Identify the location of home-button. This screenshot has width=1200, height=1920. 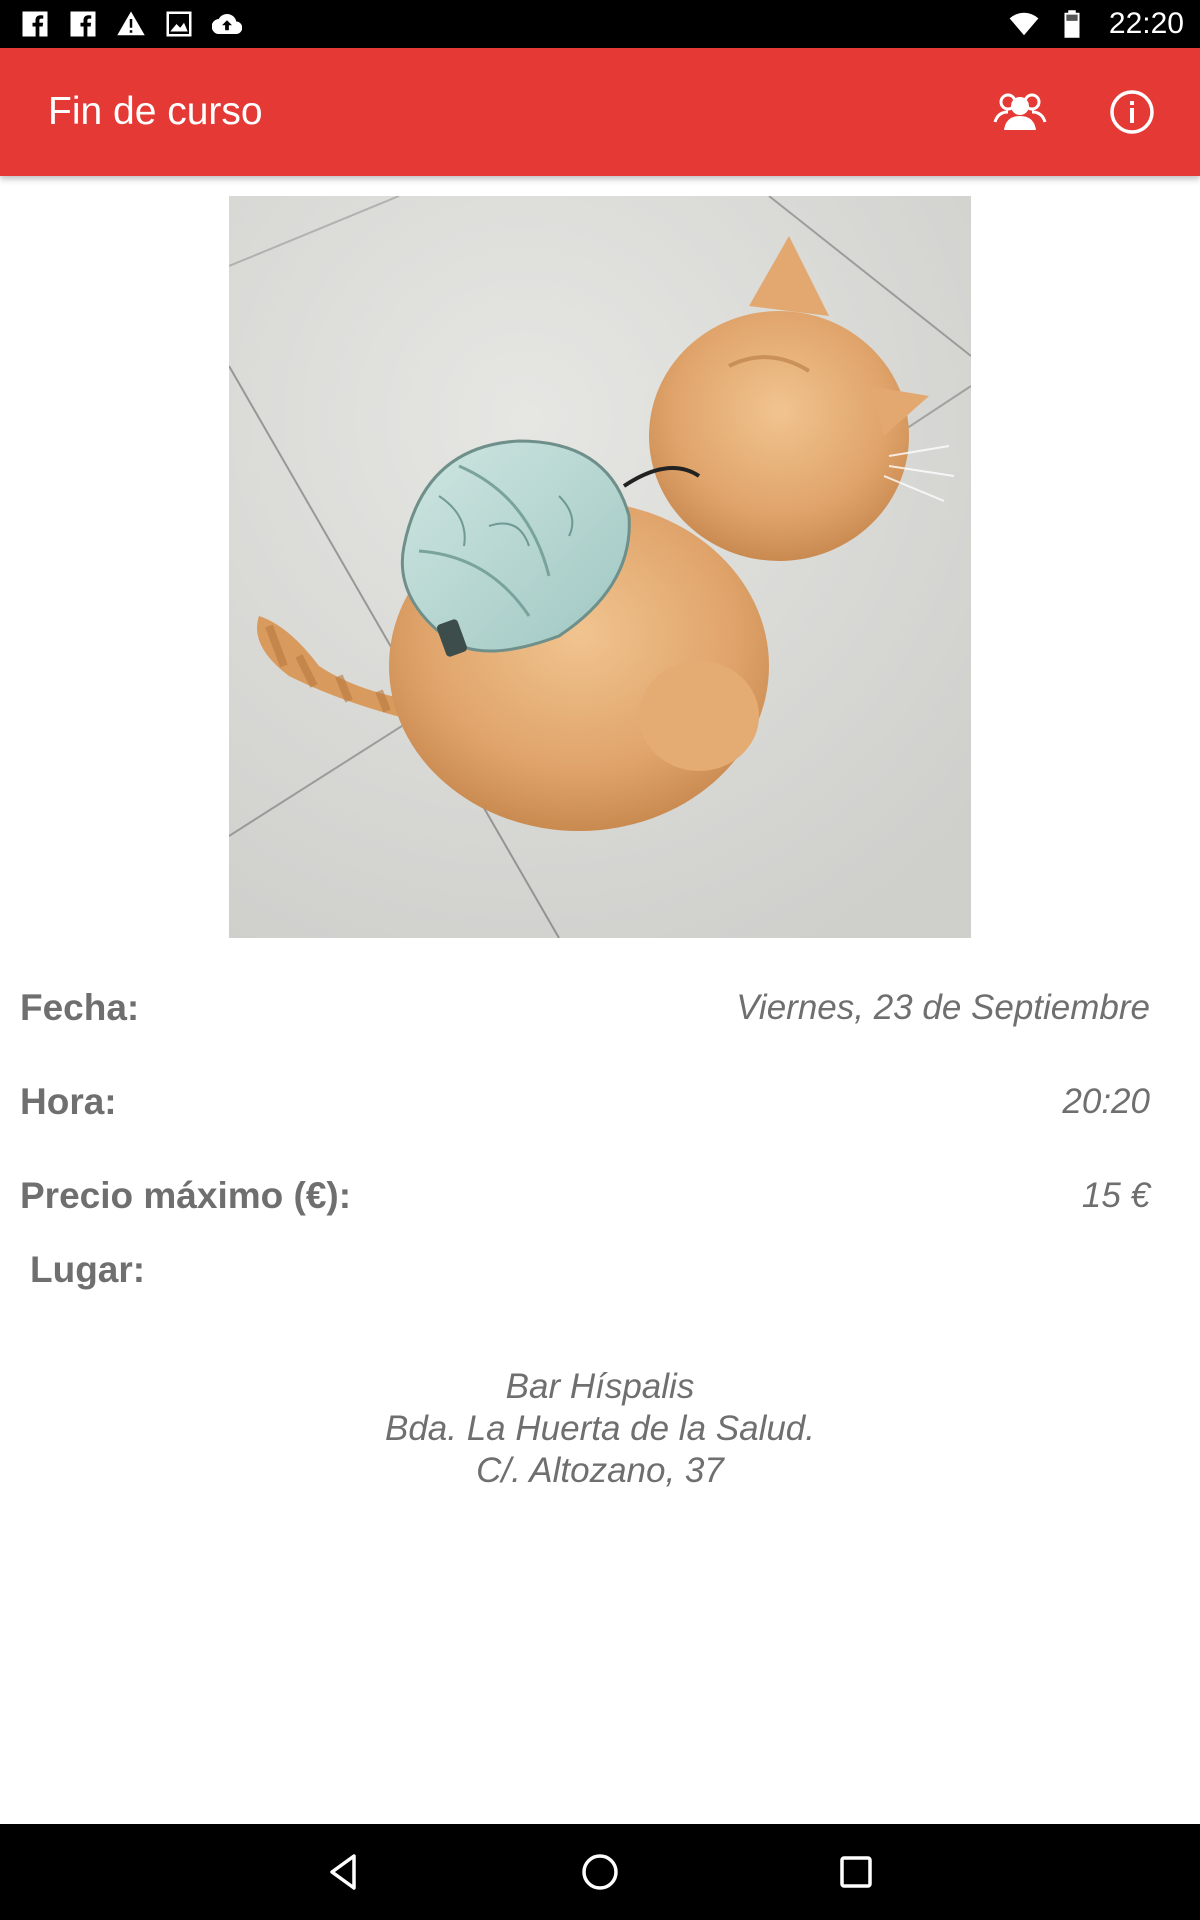
(600, 1872).